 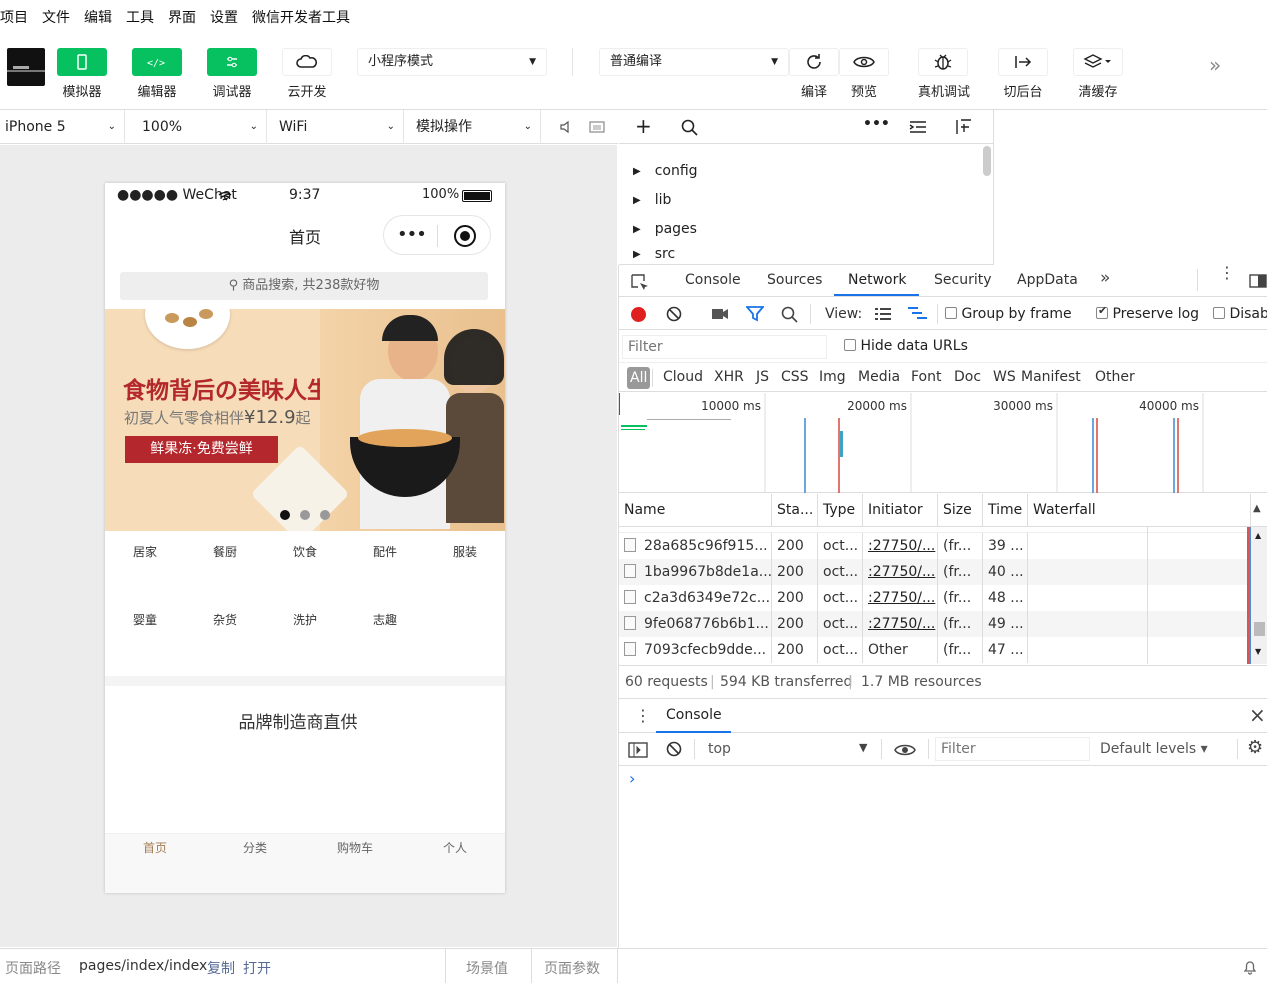 What do you see at coordinates (301, 17) in the screenshot?
I see `menu-item-devtools: 微信开发者工具` at bounding box center [301, 17].